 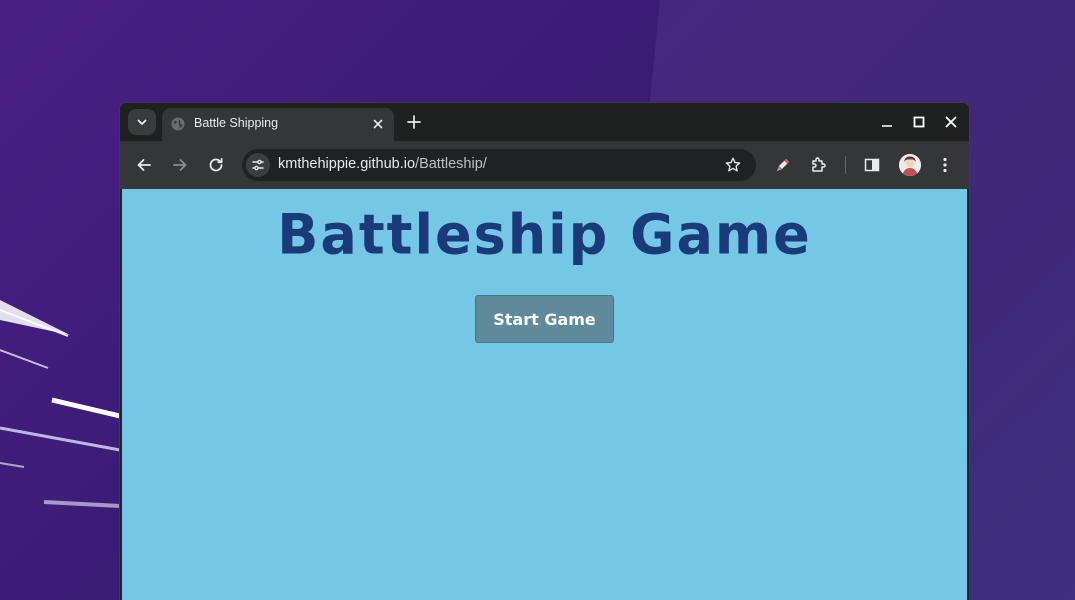 I want to click on close-icon, so click(x=378, y=124).